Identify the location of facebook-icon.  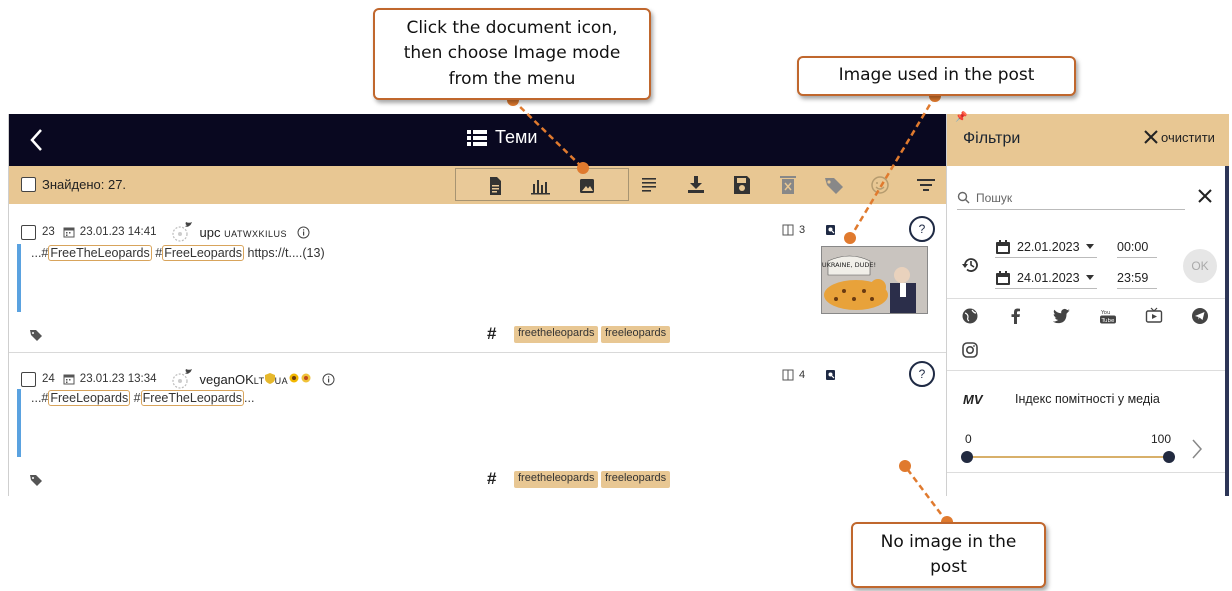
(1016, 316).